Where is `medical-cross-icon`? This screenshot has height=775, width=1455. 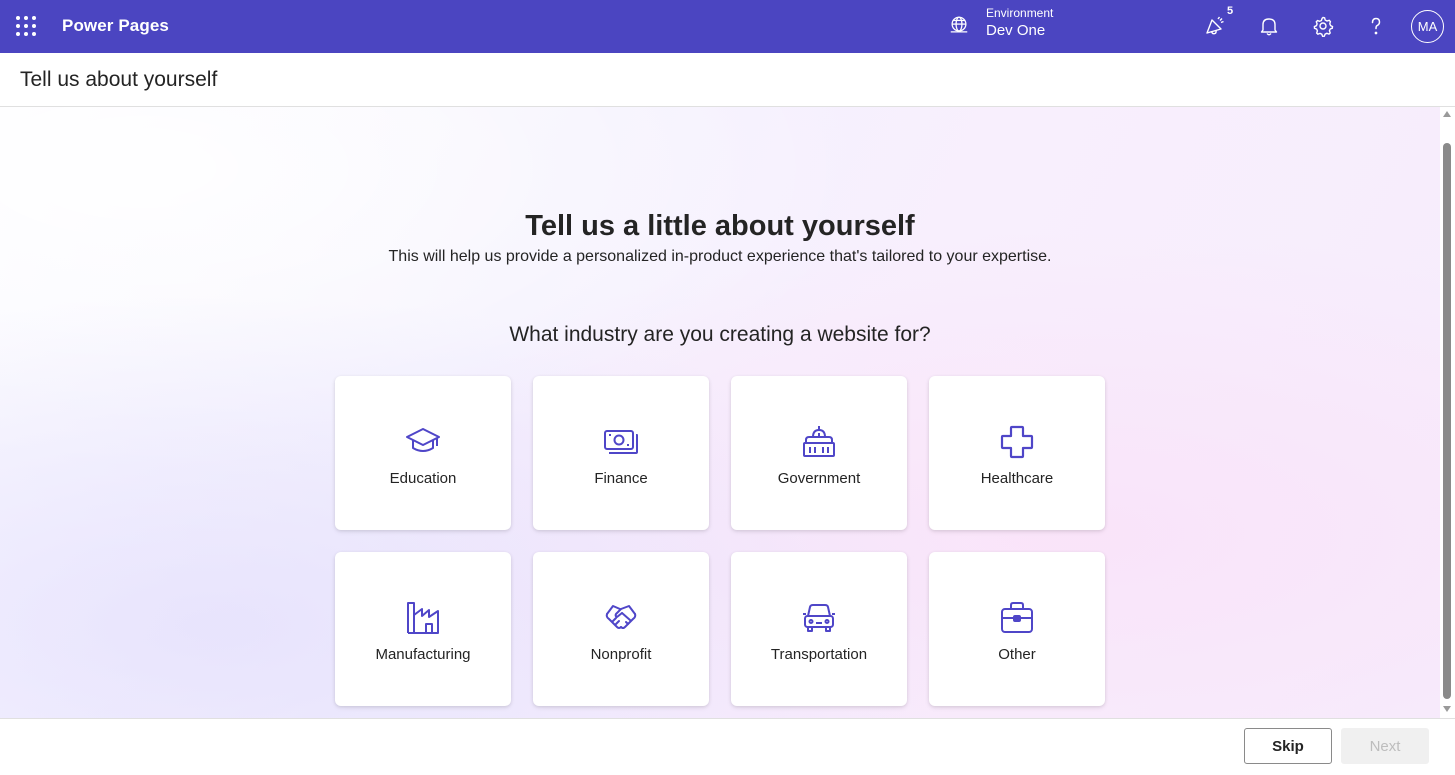
medical-cross-icon is located at coordinates (1017, 442).